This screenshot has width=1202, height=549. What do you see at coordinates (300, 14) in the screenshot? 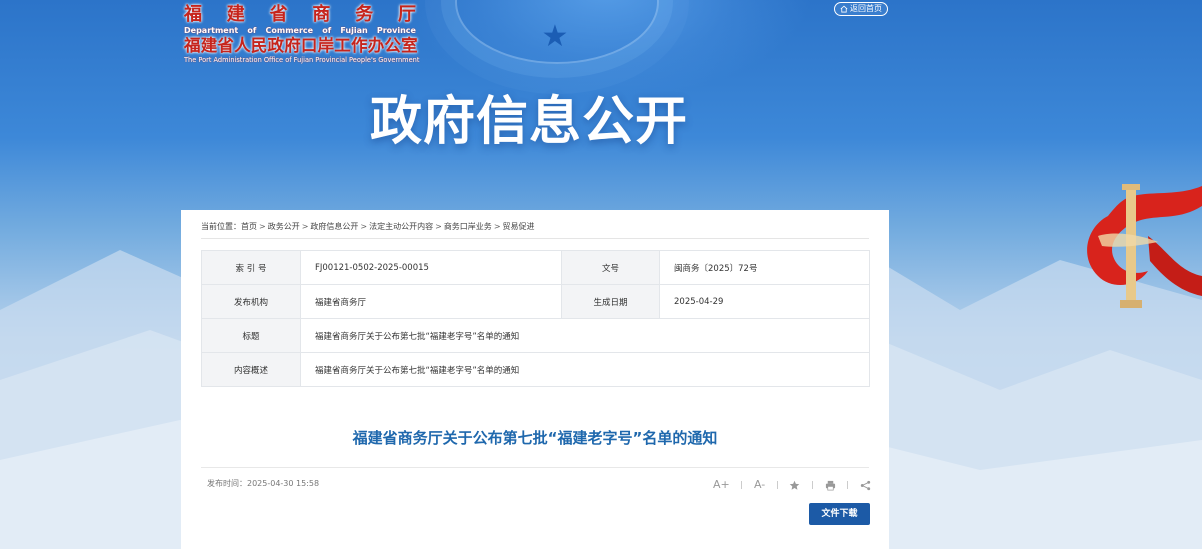
I see `logo-cn-line1: 福 建 省 商 务 厅` at bounding box center [300, 14].